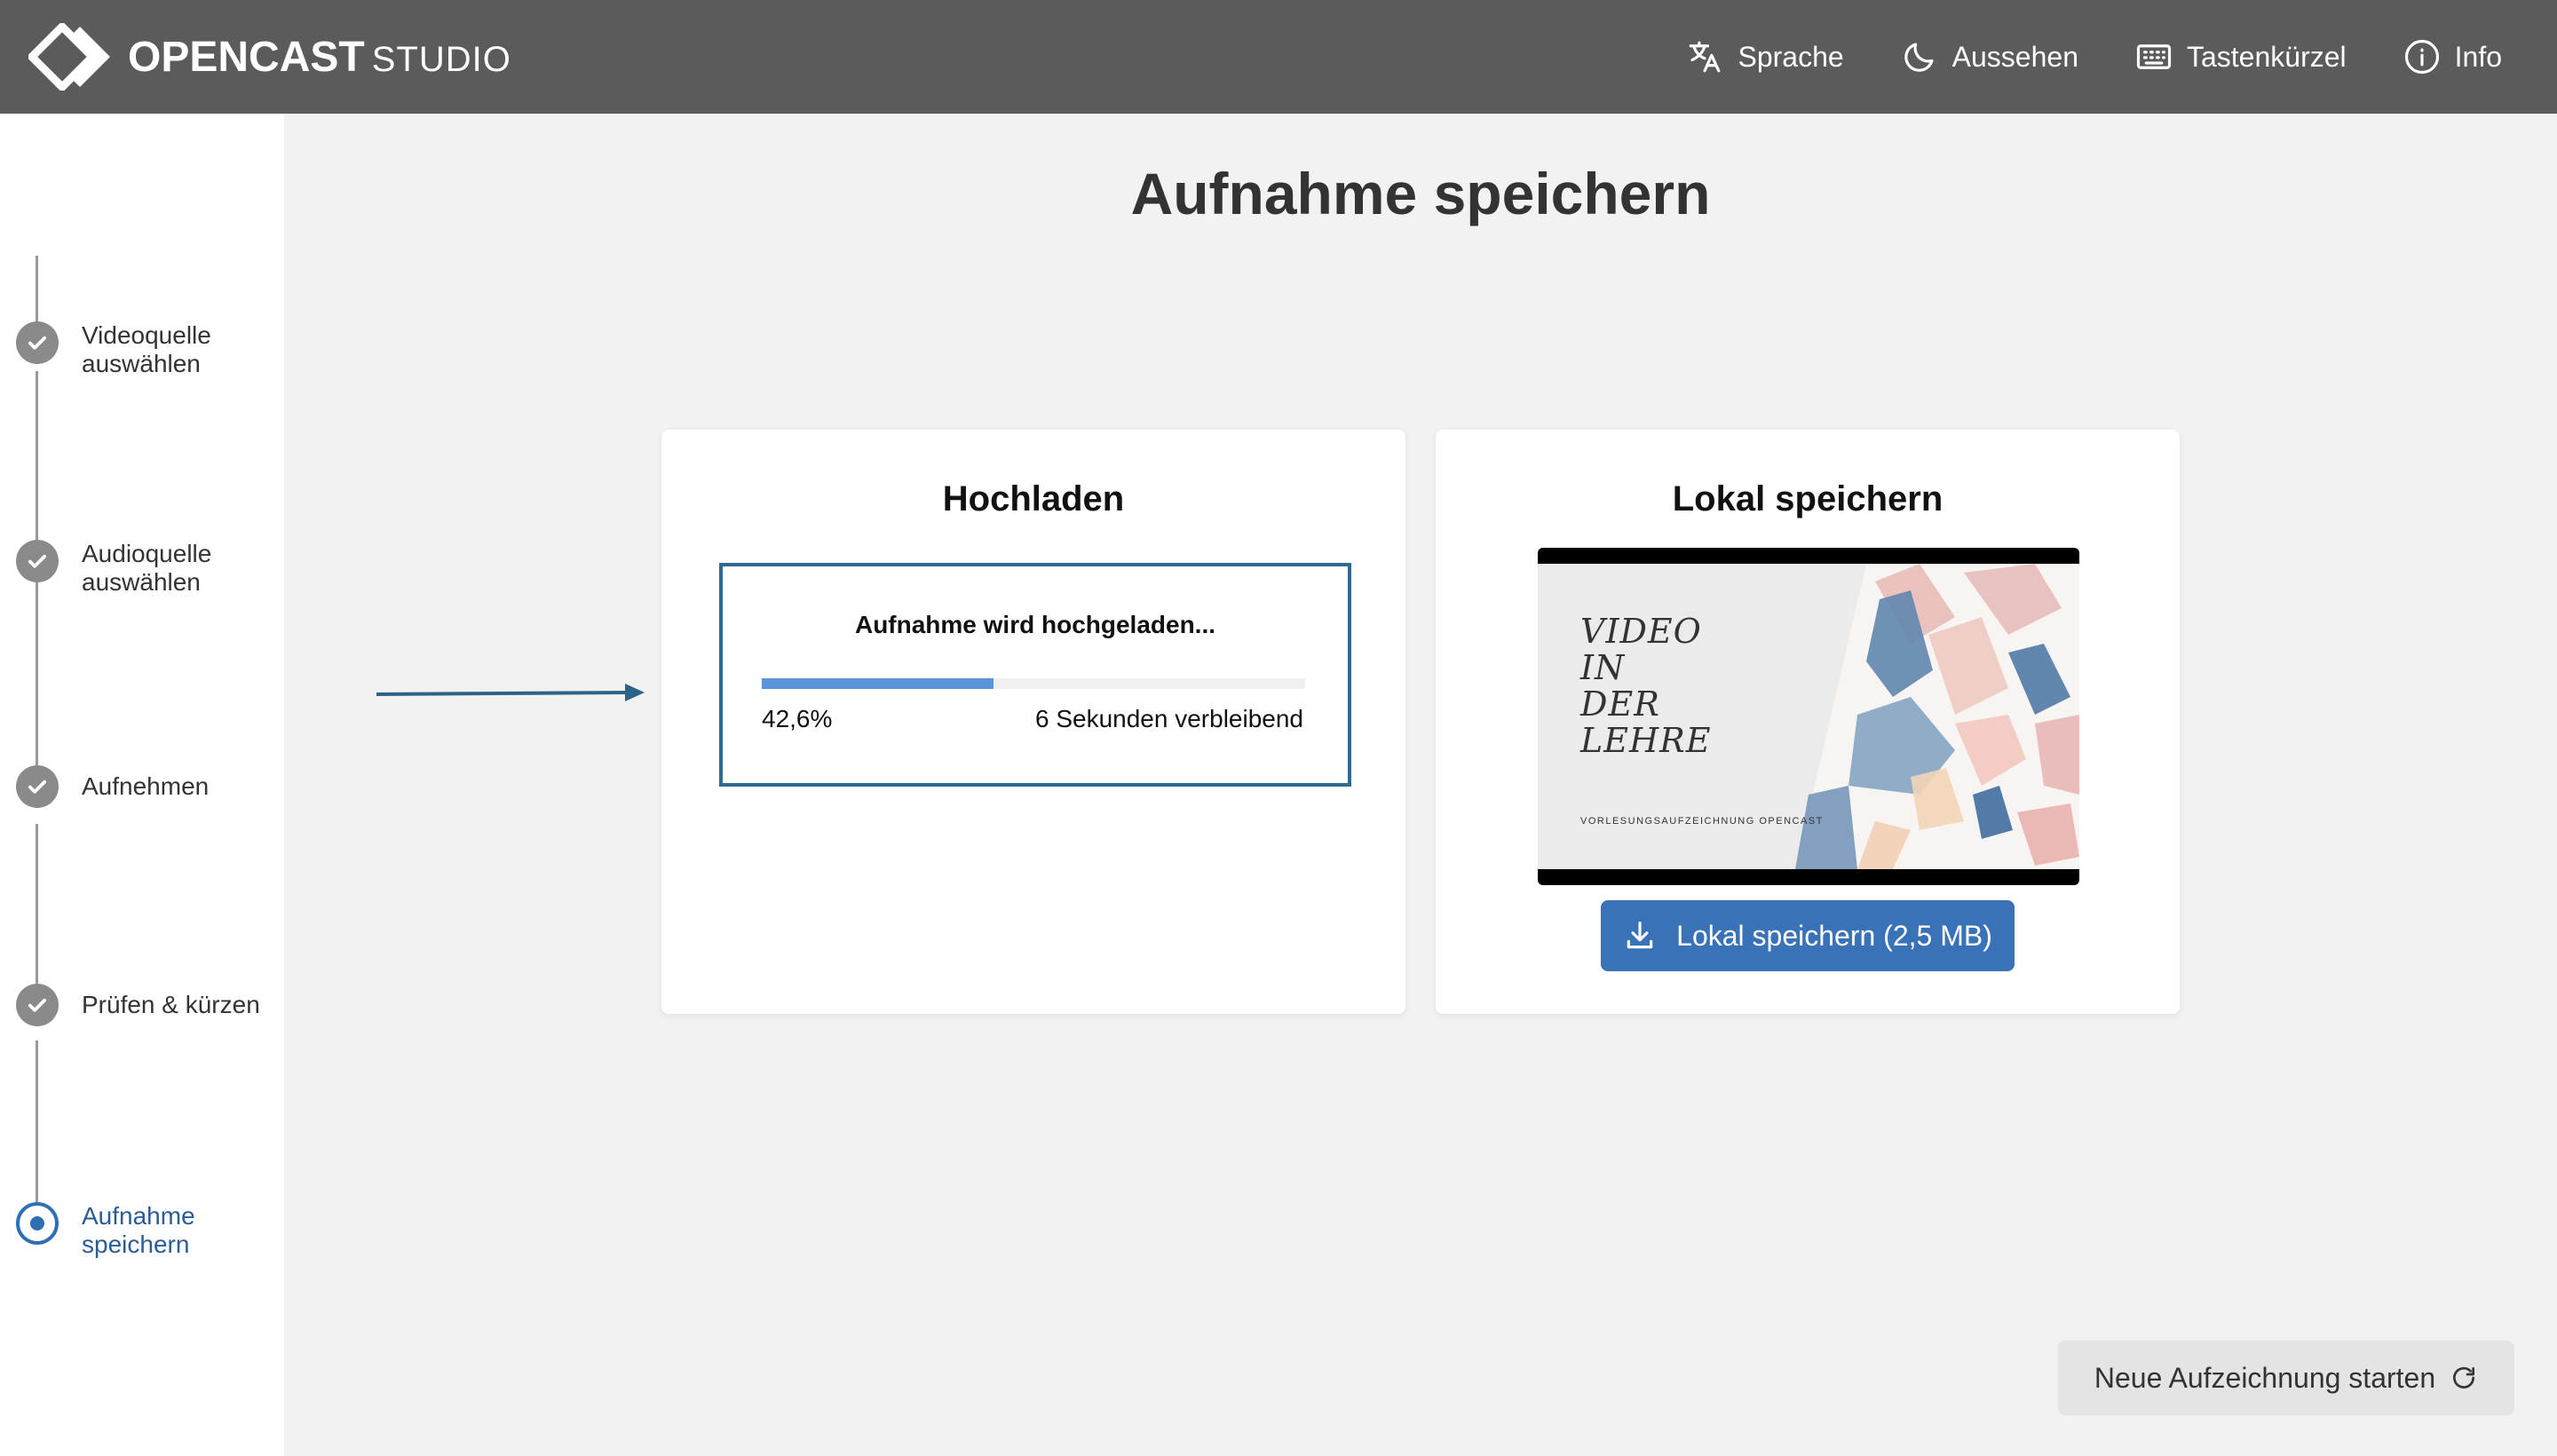 Image resolution: width=2557 pixels, height=1456 pixels. What do you see at coordinates (1807, 499) in the screenshot?
I see `local-save-card-title: Lokal speichern` at bounding box center [1807, 499].